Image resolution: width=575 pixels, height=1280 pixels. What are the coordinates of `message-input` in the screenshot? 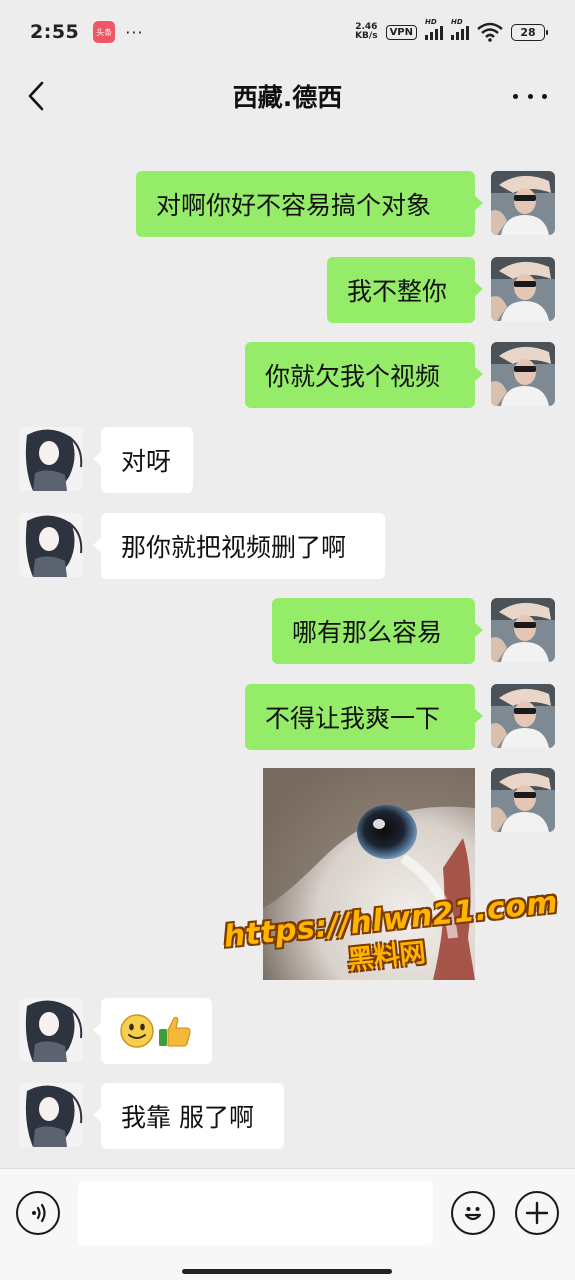 It's located at (255, 1213).